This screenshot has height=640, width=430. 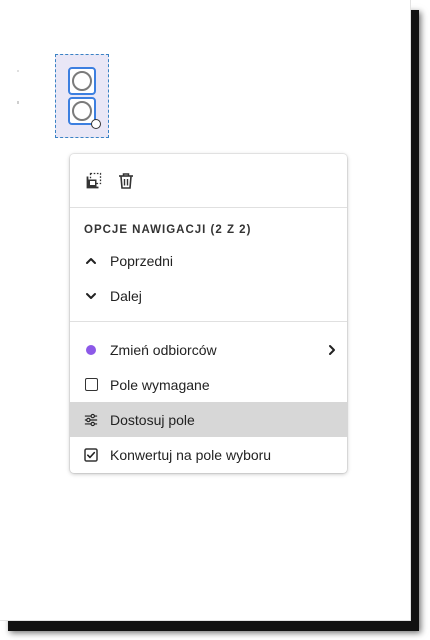 I want to click on menu-toolbar, so click(x=208, y=180).